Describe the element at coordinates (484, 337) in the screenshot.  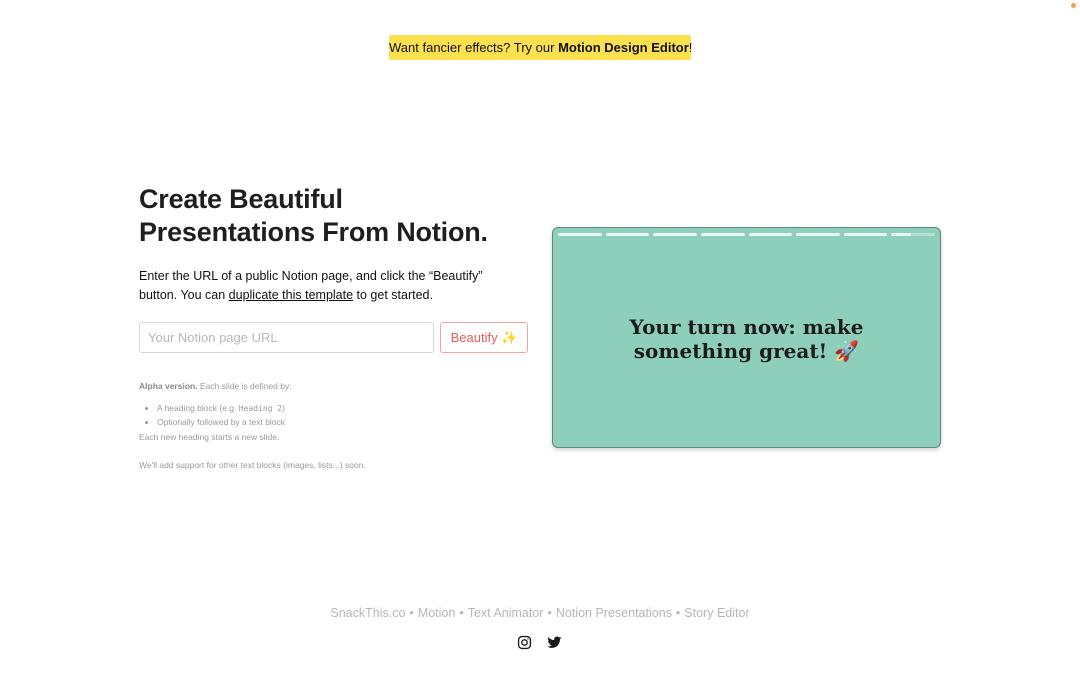
I see `beautify-button: Beautify ✨` at that location.